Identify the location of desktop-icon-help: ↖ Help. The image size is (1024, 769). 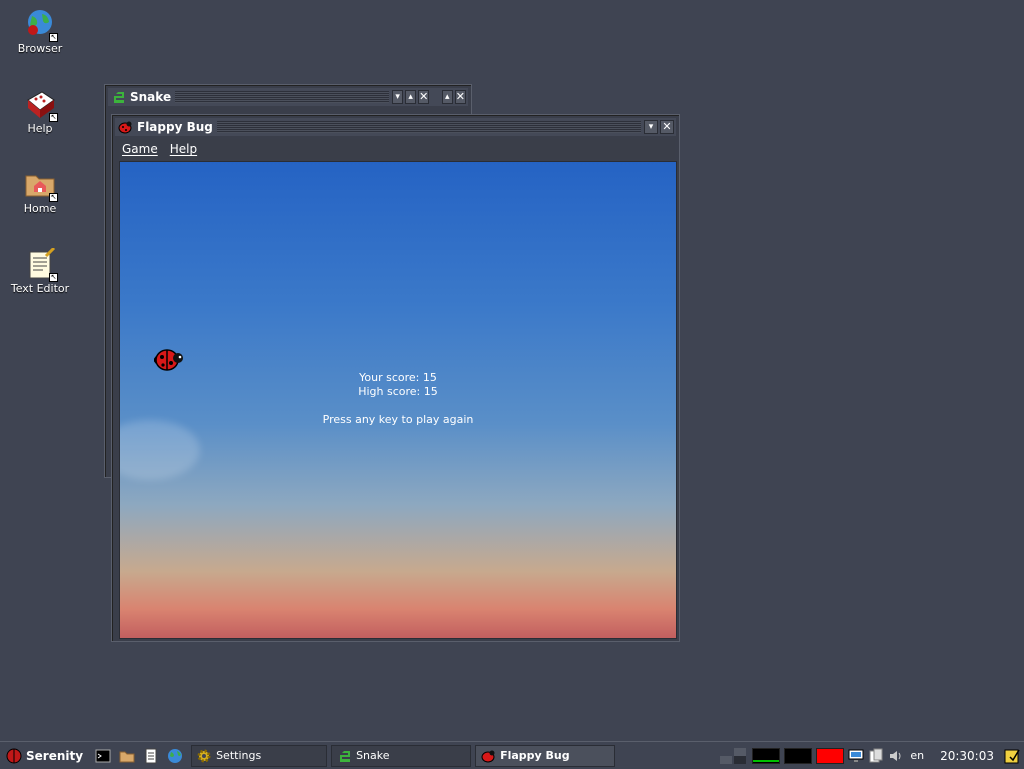
(40, 111).